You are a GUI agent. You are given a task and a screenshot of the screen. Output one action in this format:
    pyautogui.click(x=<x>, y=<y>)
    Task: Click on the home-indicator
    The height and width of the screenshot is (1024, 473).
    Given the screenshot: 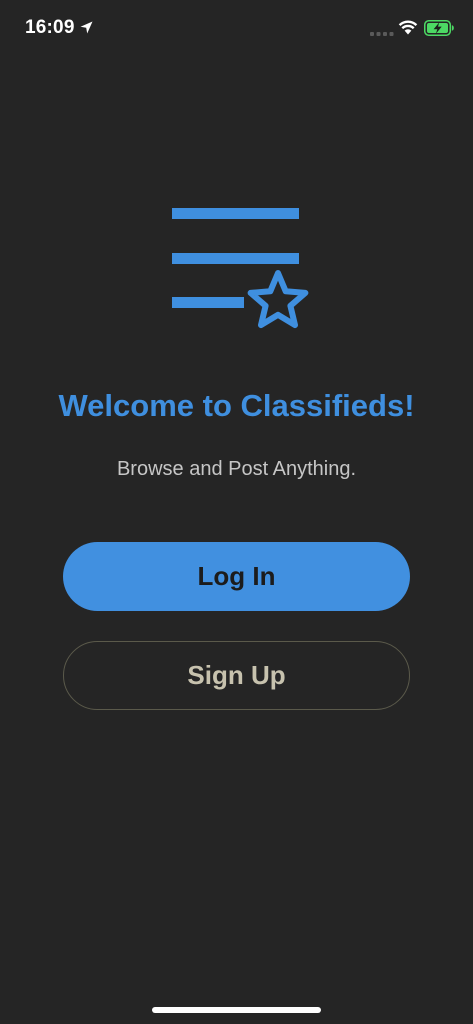 What is the action you would take?
    pyautogui.click(x=236, y=1010)
    